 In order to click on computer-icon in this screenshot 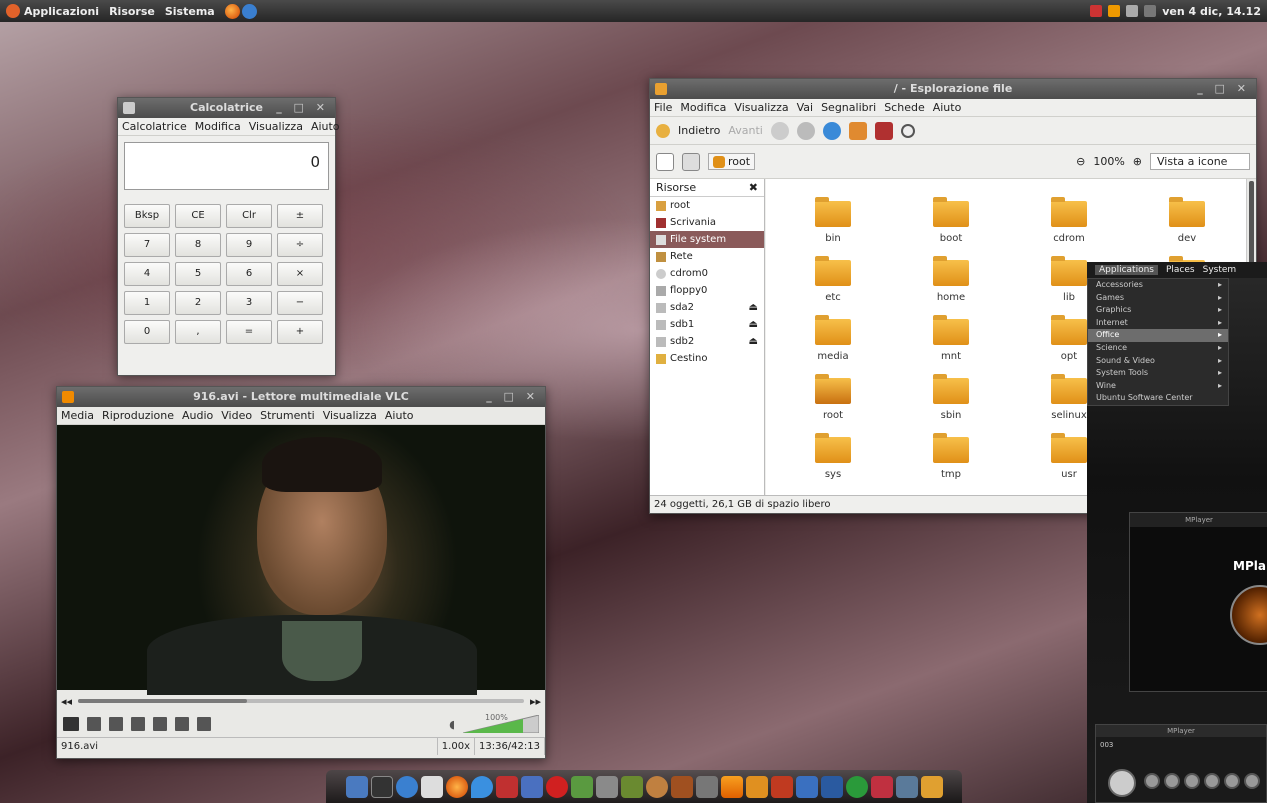, I will do `click(883, 130)`.